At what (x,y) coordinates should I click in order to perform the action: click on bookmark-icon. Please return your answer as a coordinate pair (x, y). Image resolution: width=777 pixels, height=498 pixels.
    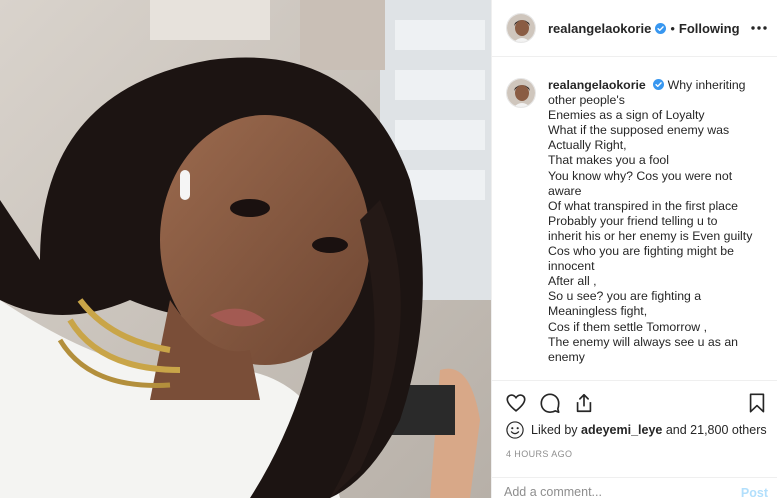
    Looking at the image, I should click on (757, 403).